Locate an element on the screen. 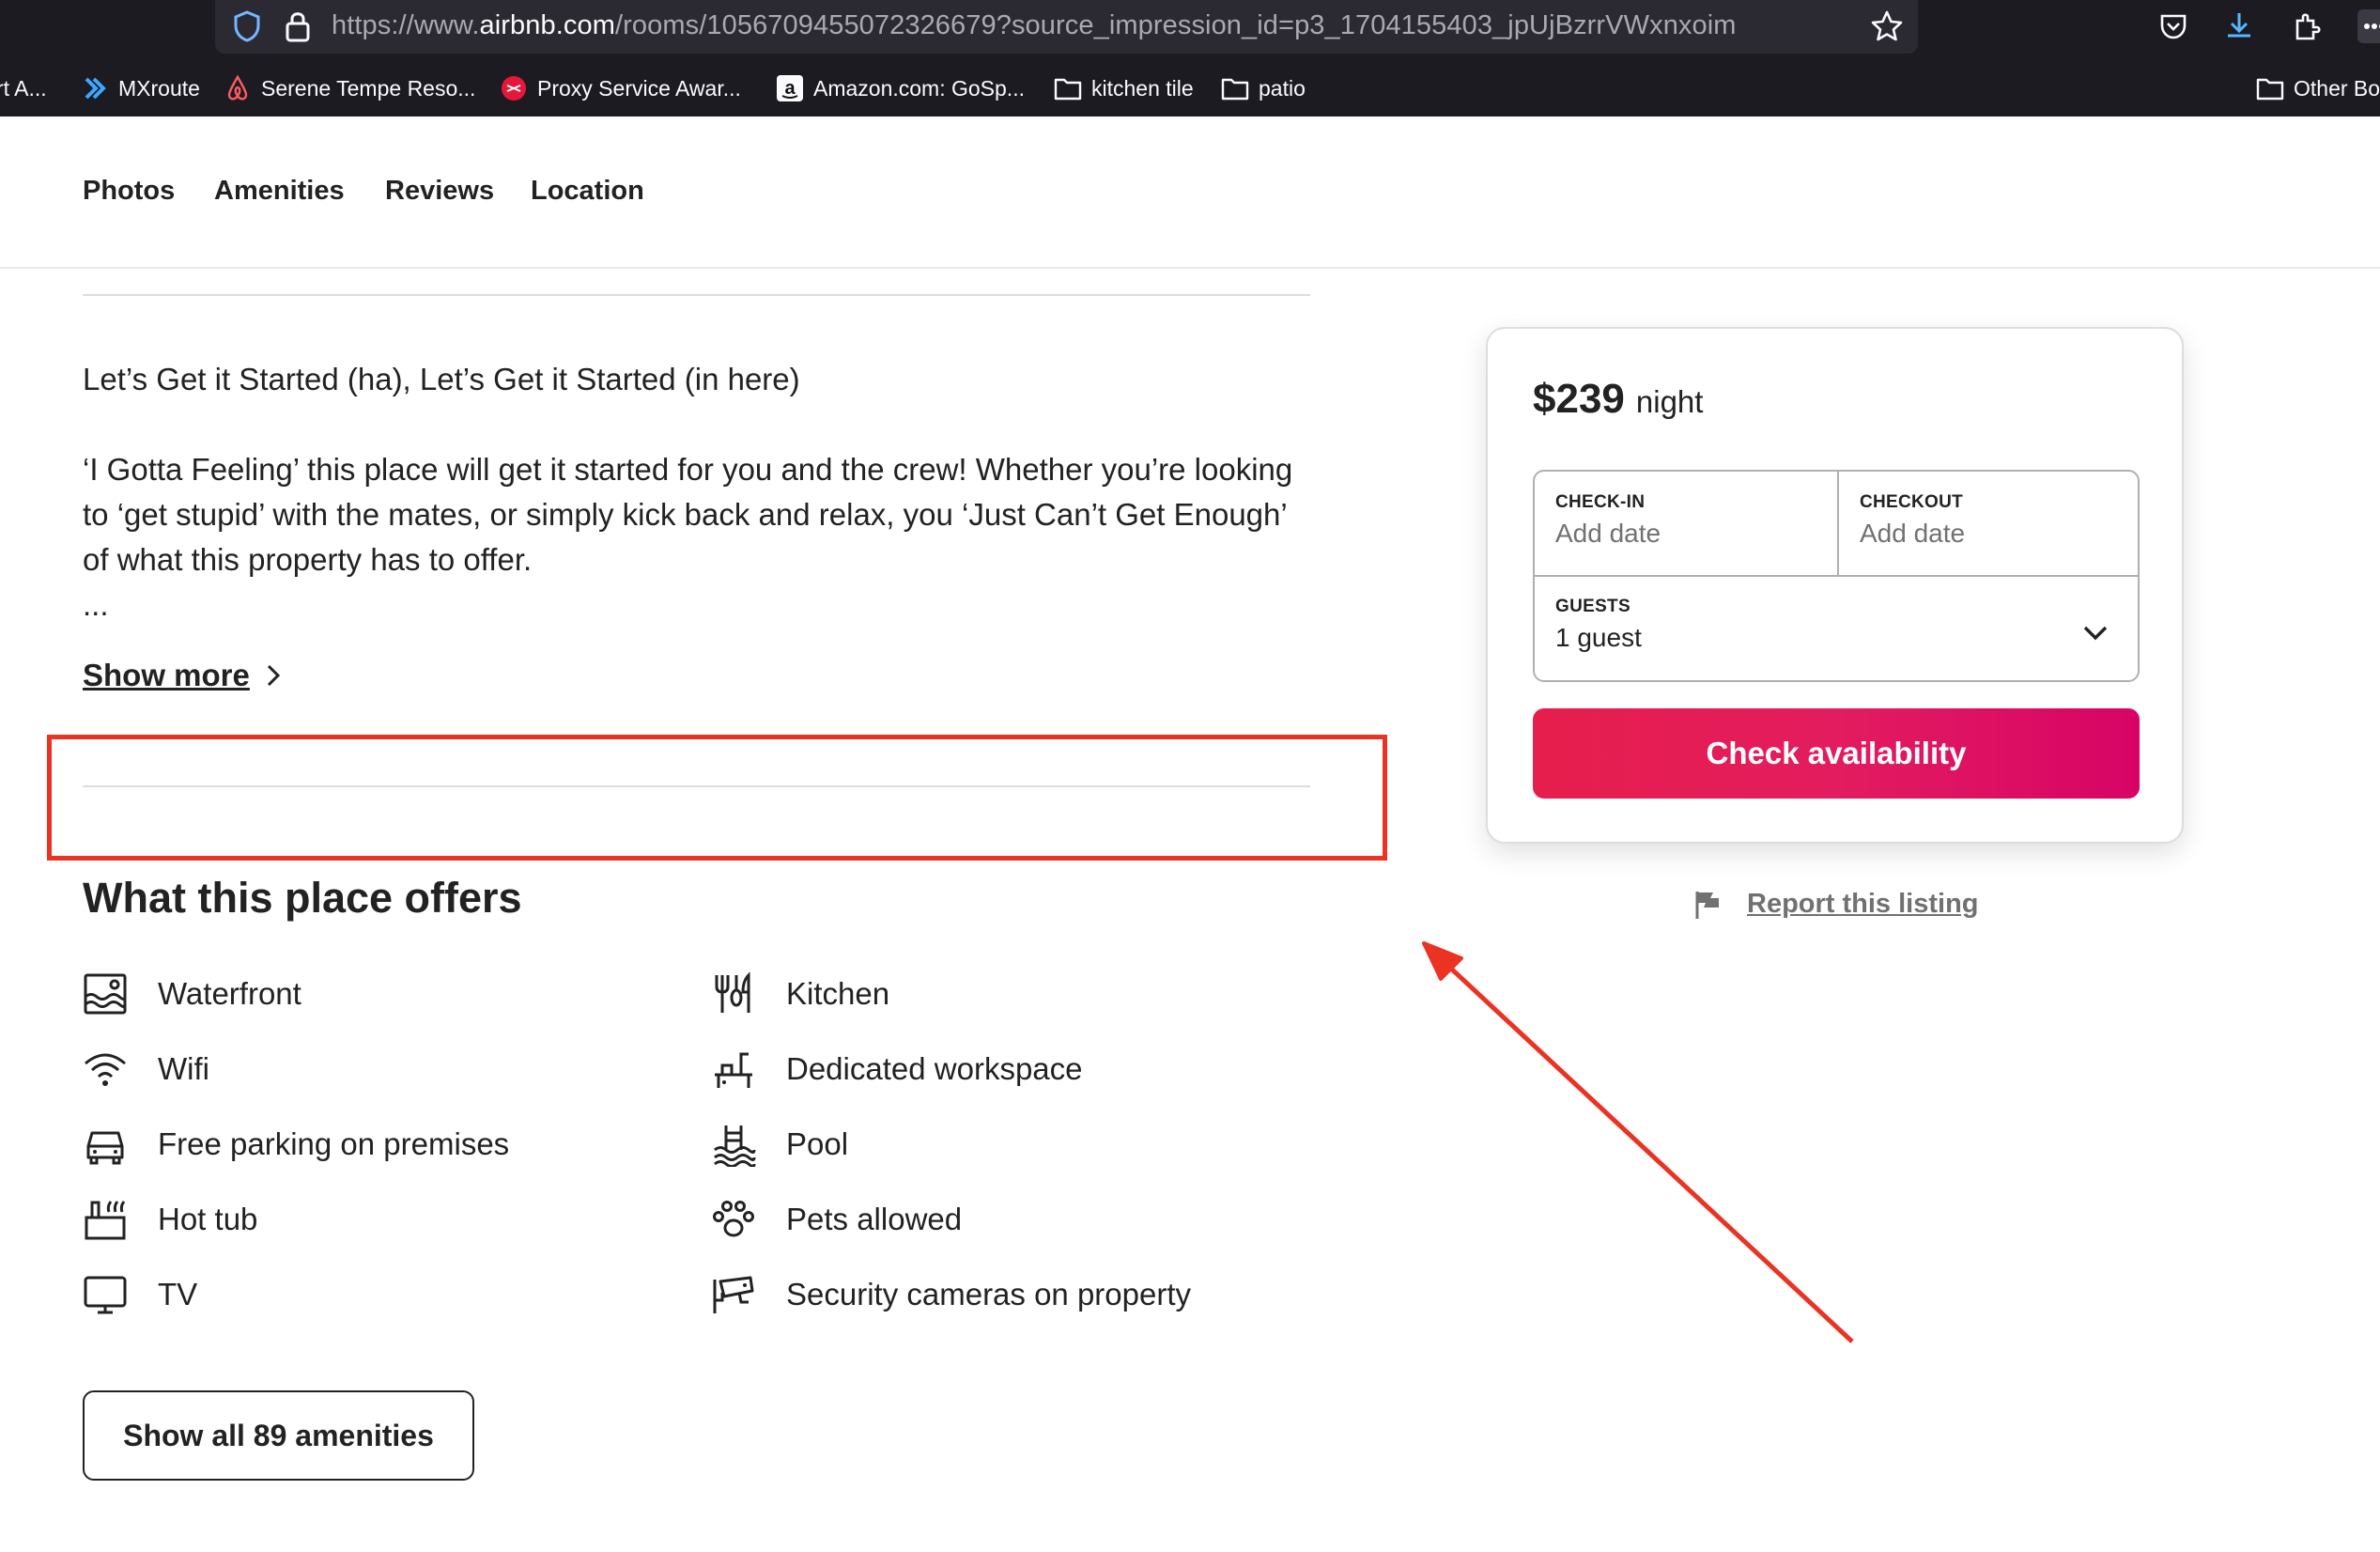  amenity-item: Pets allowed is located at coordinates (836, 1219).